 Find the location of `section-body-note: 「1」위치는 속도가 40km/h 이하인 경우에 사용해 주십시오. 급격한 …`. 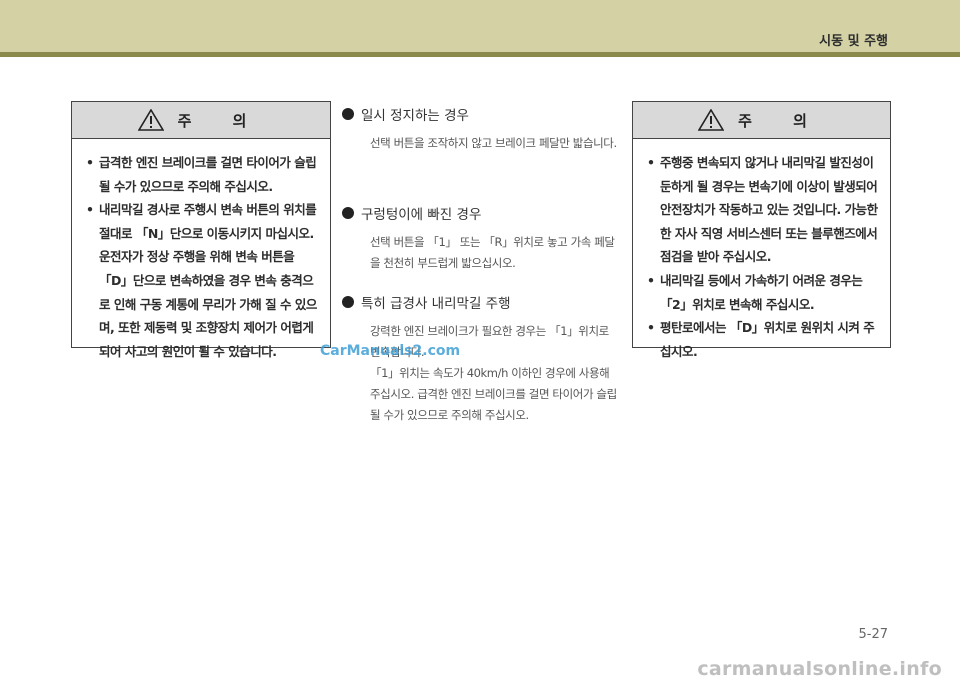

section-body-note: 「1」위치는 속도가 40km/h 이하인 경우에 사용해 주십시오. 급격한 … is located at coordinates (493, 394).